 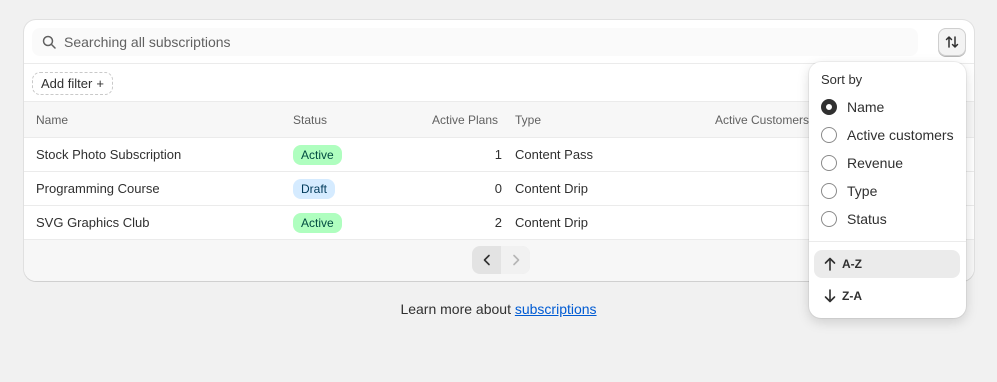 I want to click on chevron-left-icon, so click(x=486, y=260).